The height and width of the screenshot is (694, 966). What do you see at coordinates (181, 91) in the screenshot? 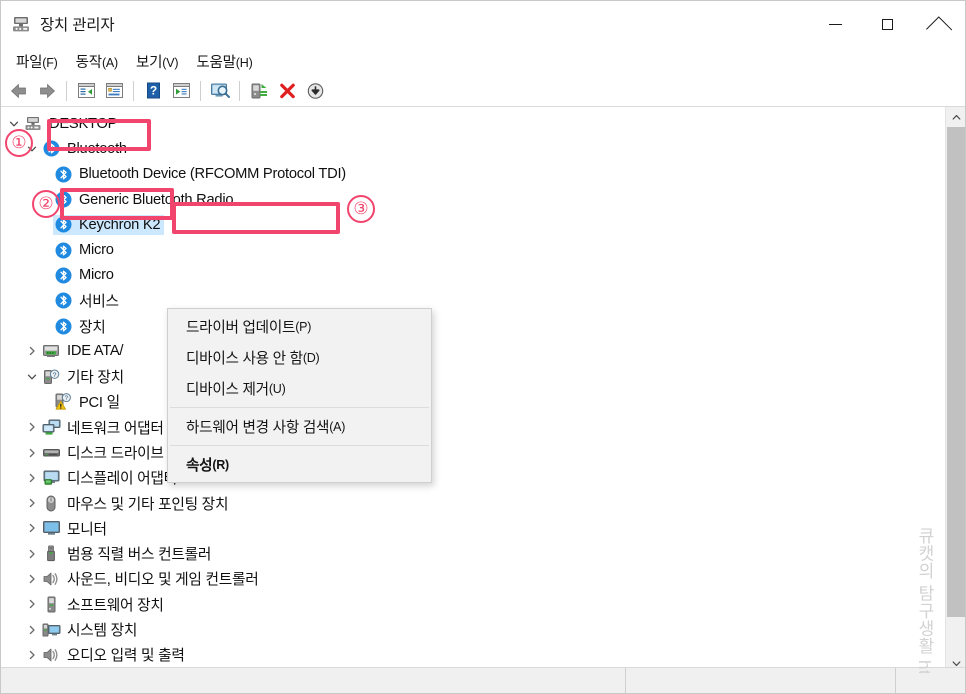
I see `update-driver-button` at bounding box center [181, 91].